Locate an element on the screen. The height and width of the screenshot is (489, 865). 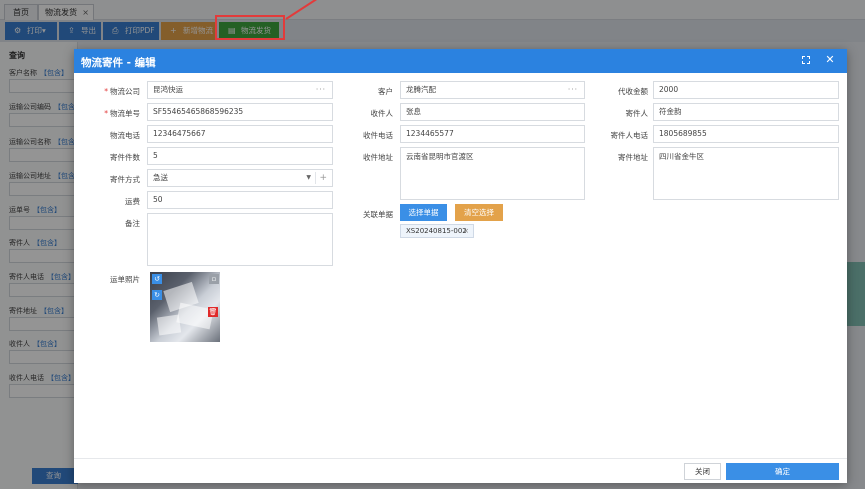
receiver-address-label: 收件地址 is located at coordinates (378, 157).